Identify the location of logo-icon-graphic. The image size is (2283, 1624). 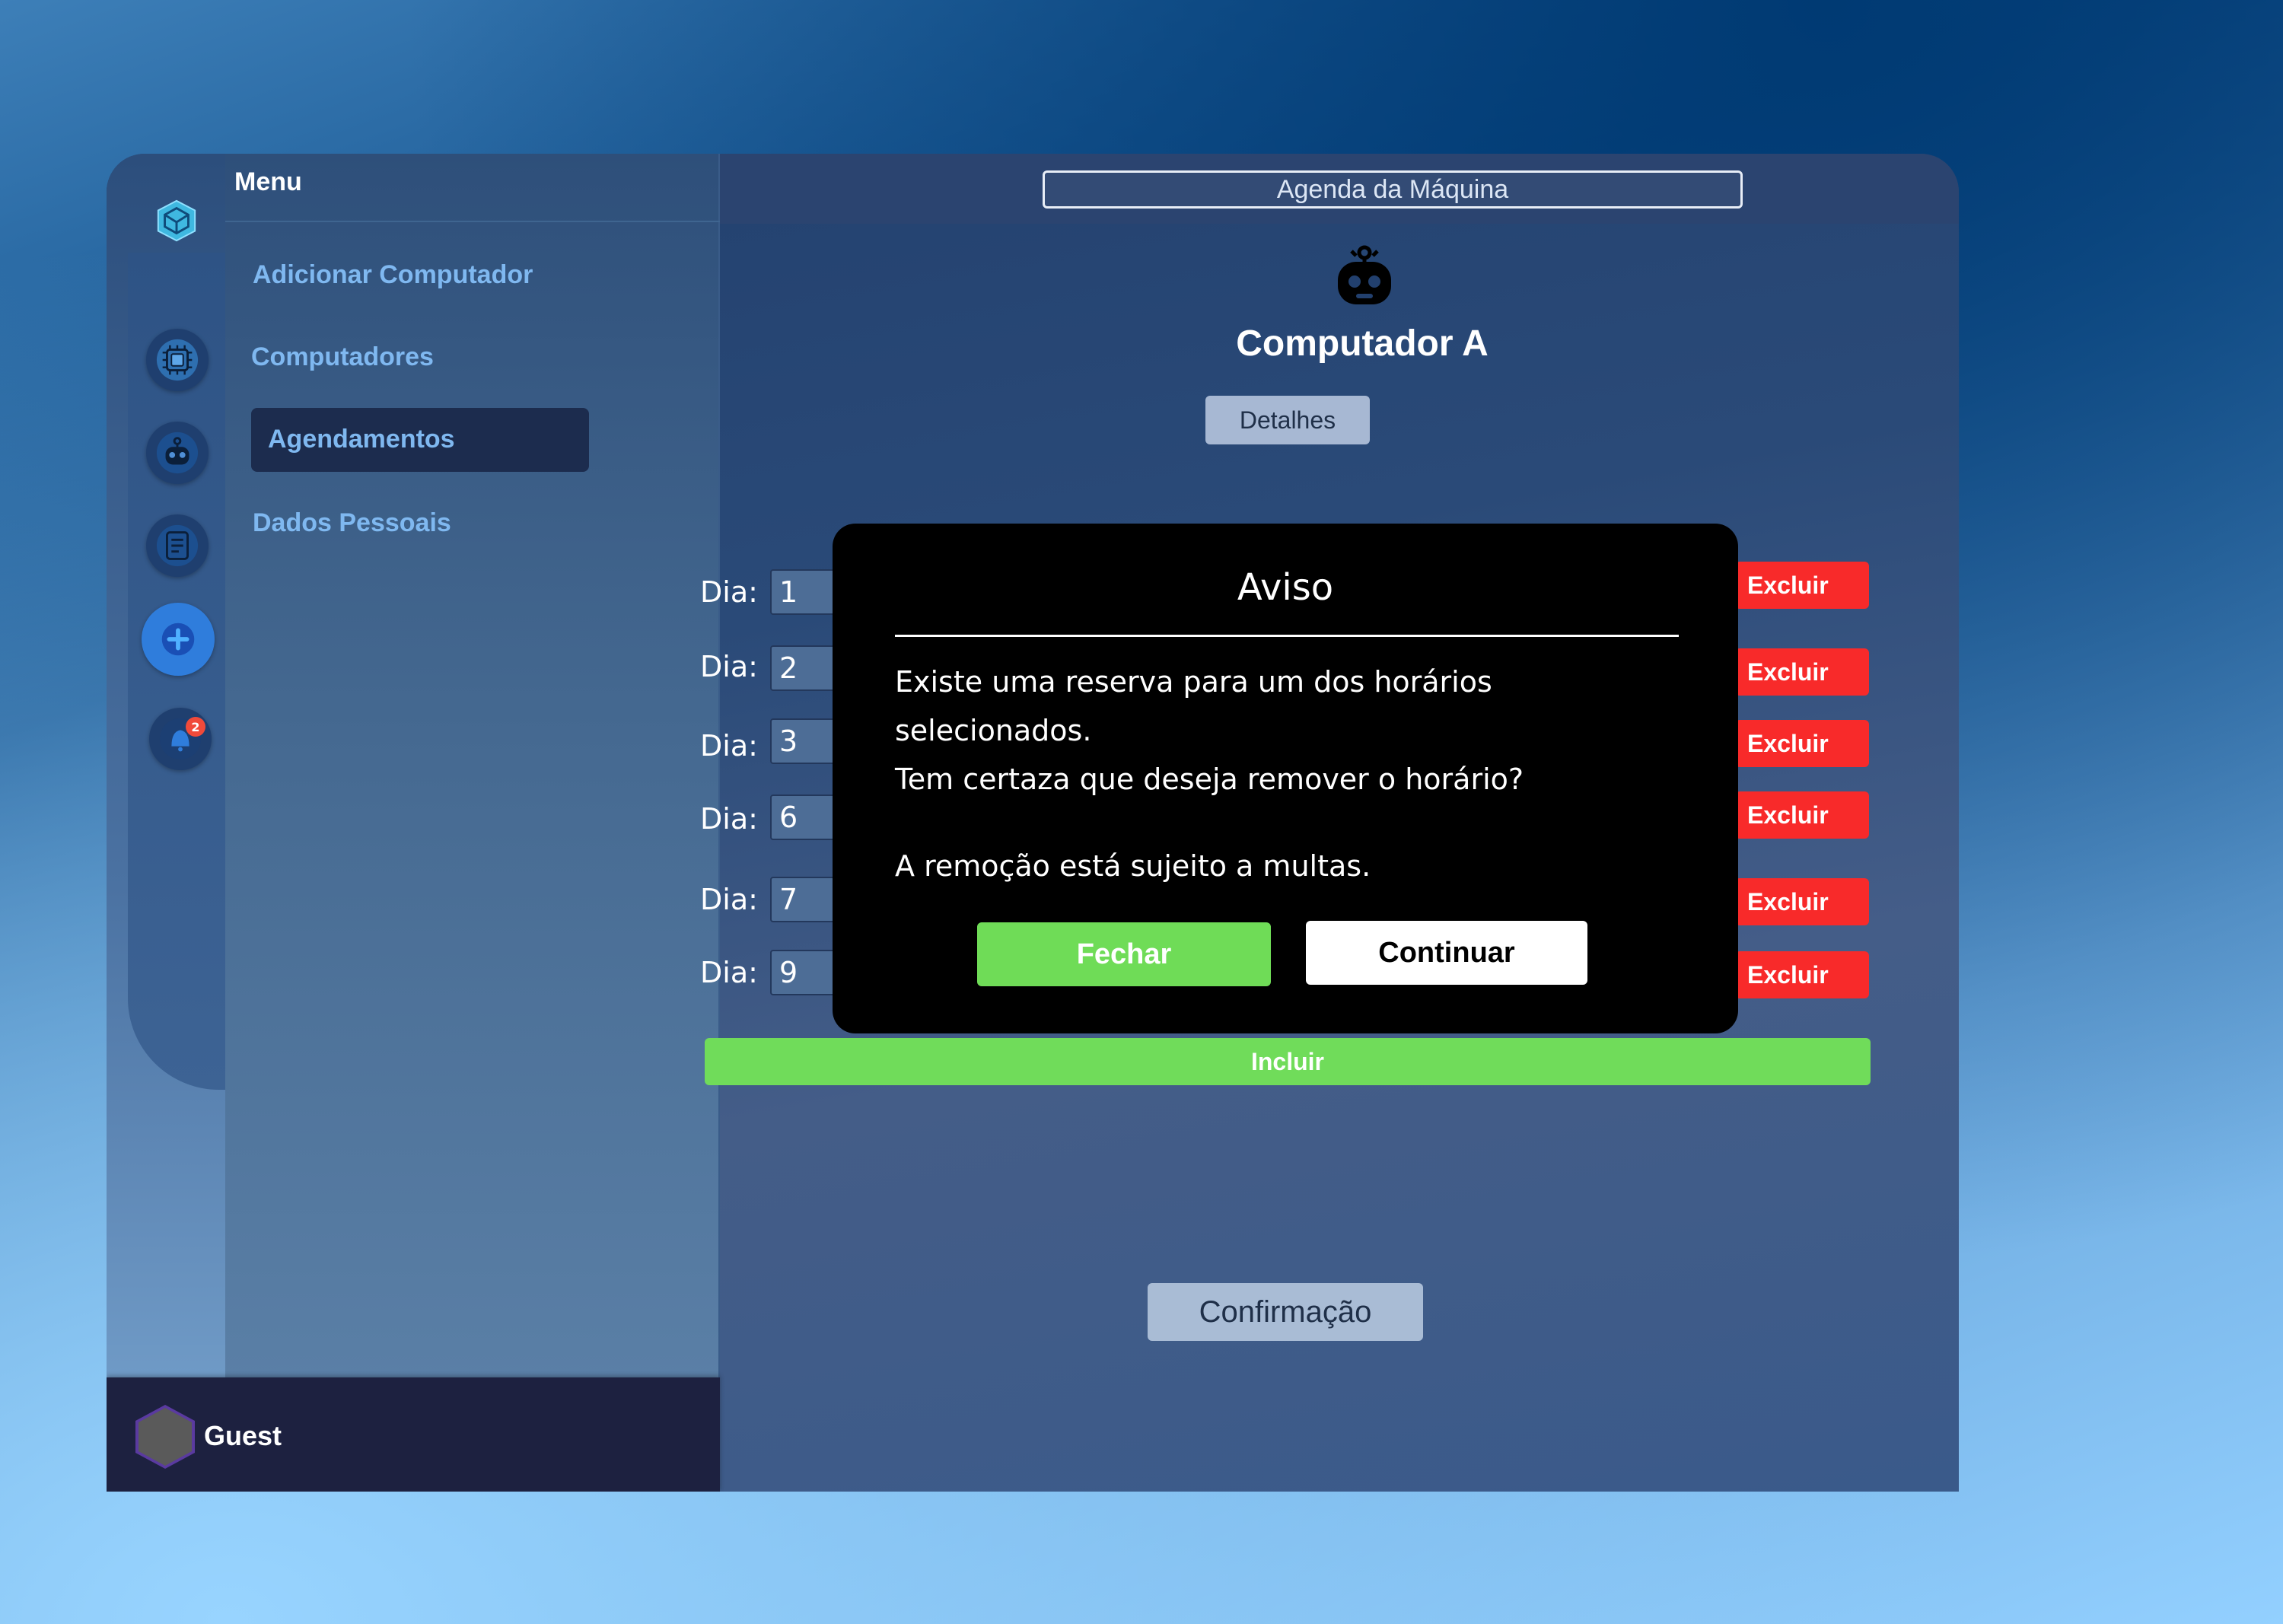
(176, 221).